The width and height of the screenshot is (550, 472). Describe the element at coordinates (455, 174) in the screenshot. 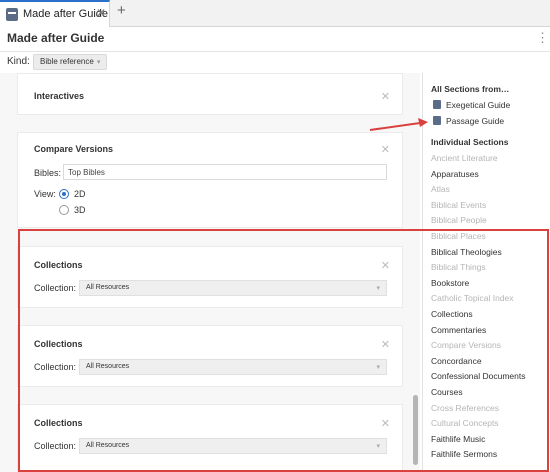

I see `sidebar-item: Apparatuses` at that location.